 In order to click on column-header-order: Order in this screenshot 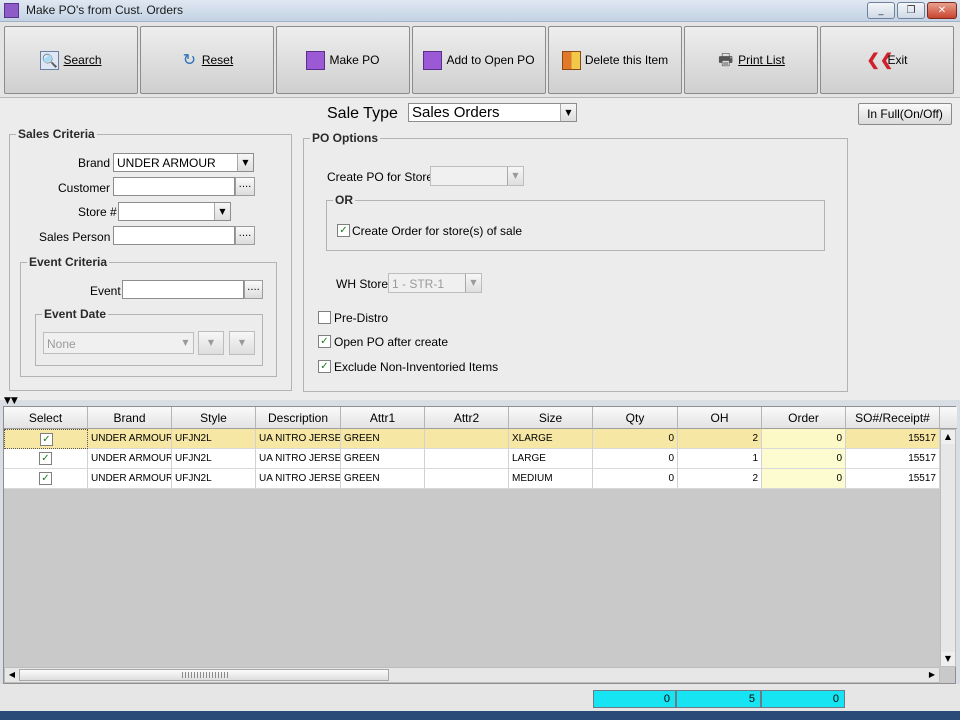, I will do `click(804, 418)`.